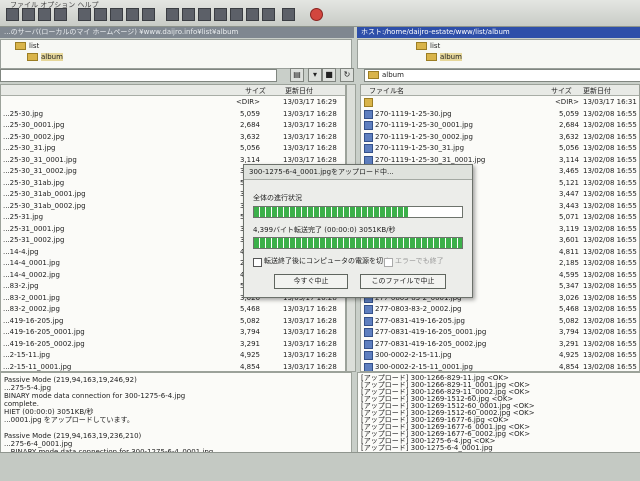 This screenshot has width=640, height=481. I want to click on table-row: ...419-16-205.jpg 5,082 13/03/17 16:28, so click(173, 321).